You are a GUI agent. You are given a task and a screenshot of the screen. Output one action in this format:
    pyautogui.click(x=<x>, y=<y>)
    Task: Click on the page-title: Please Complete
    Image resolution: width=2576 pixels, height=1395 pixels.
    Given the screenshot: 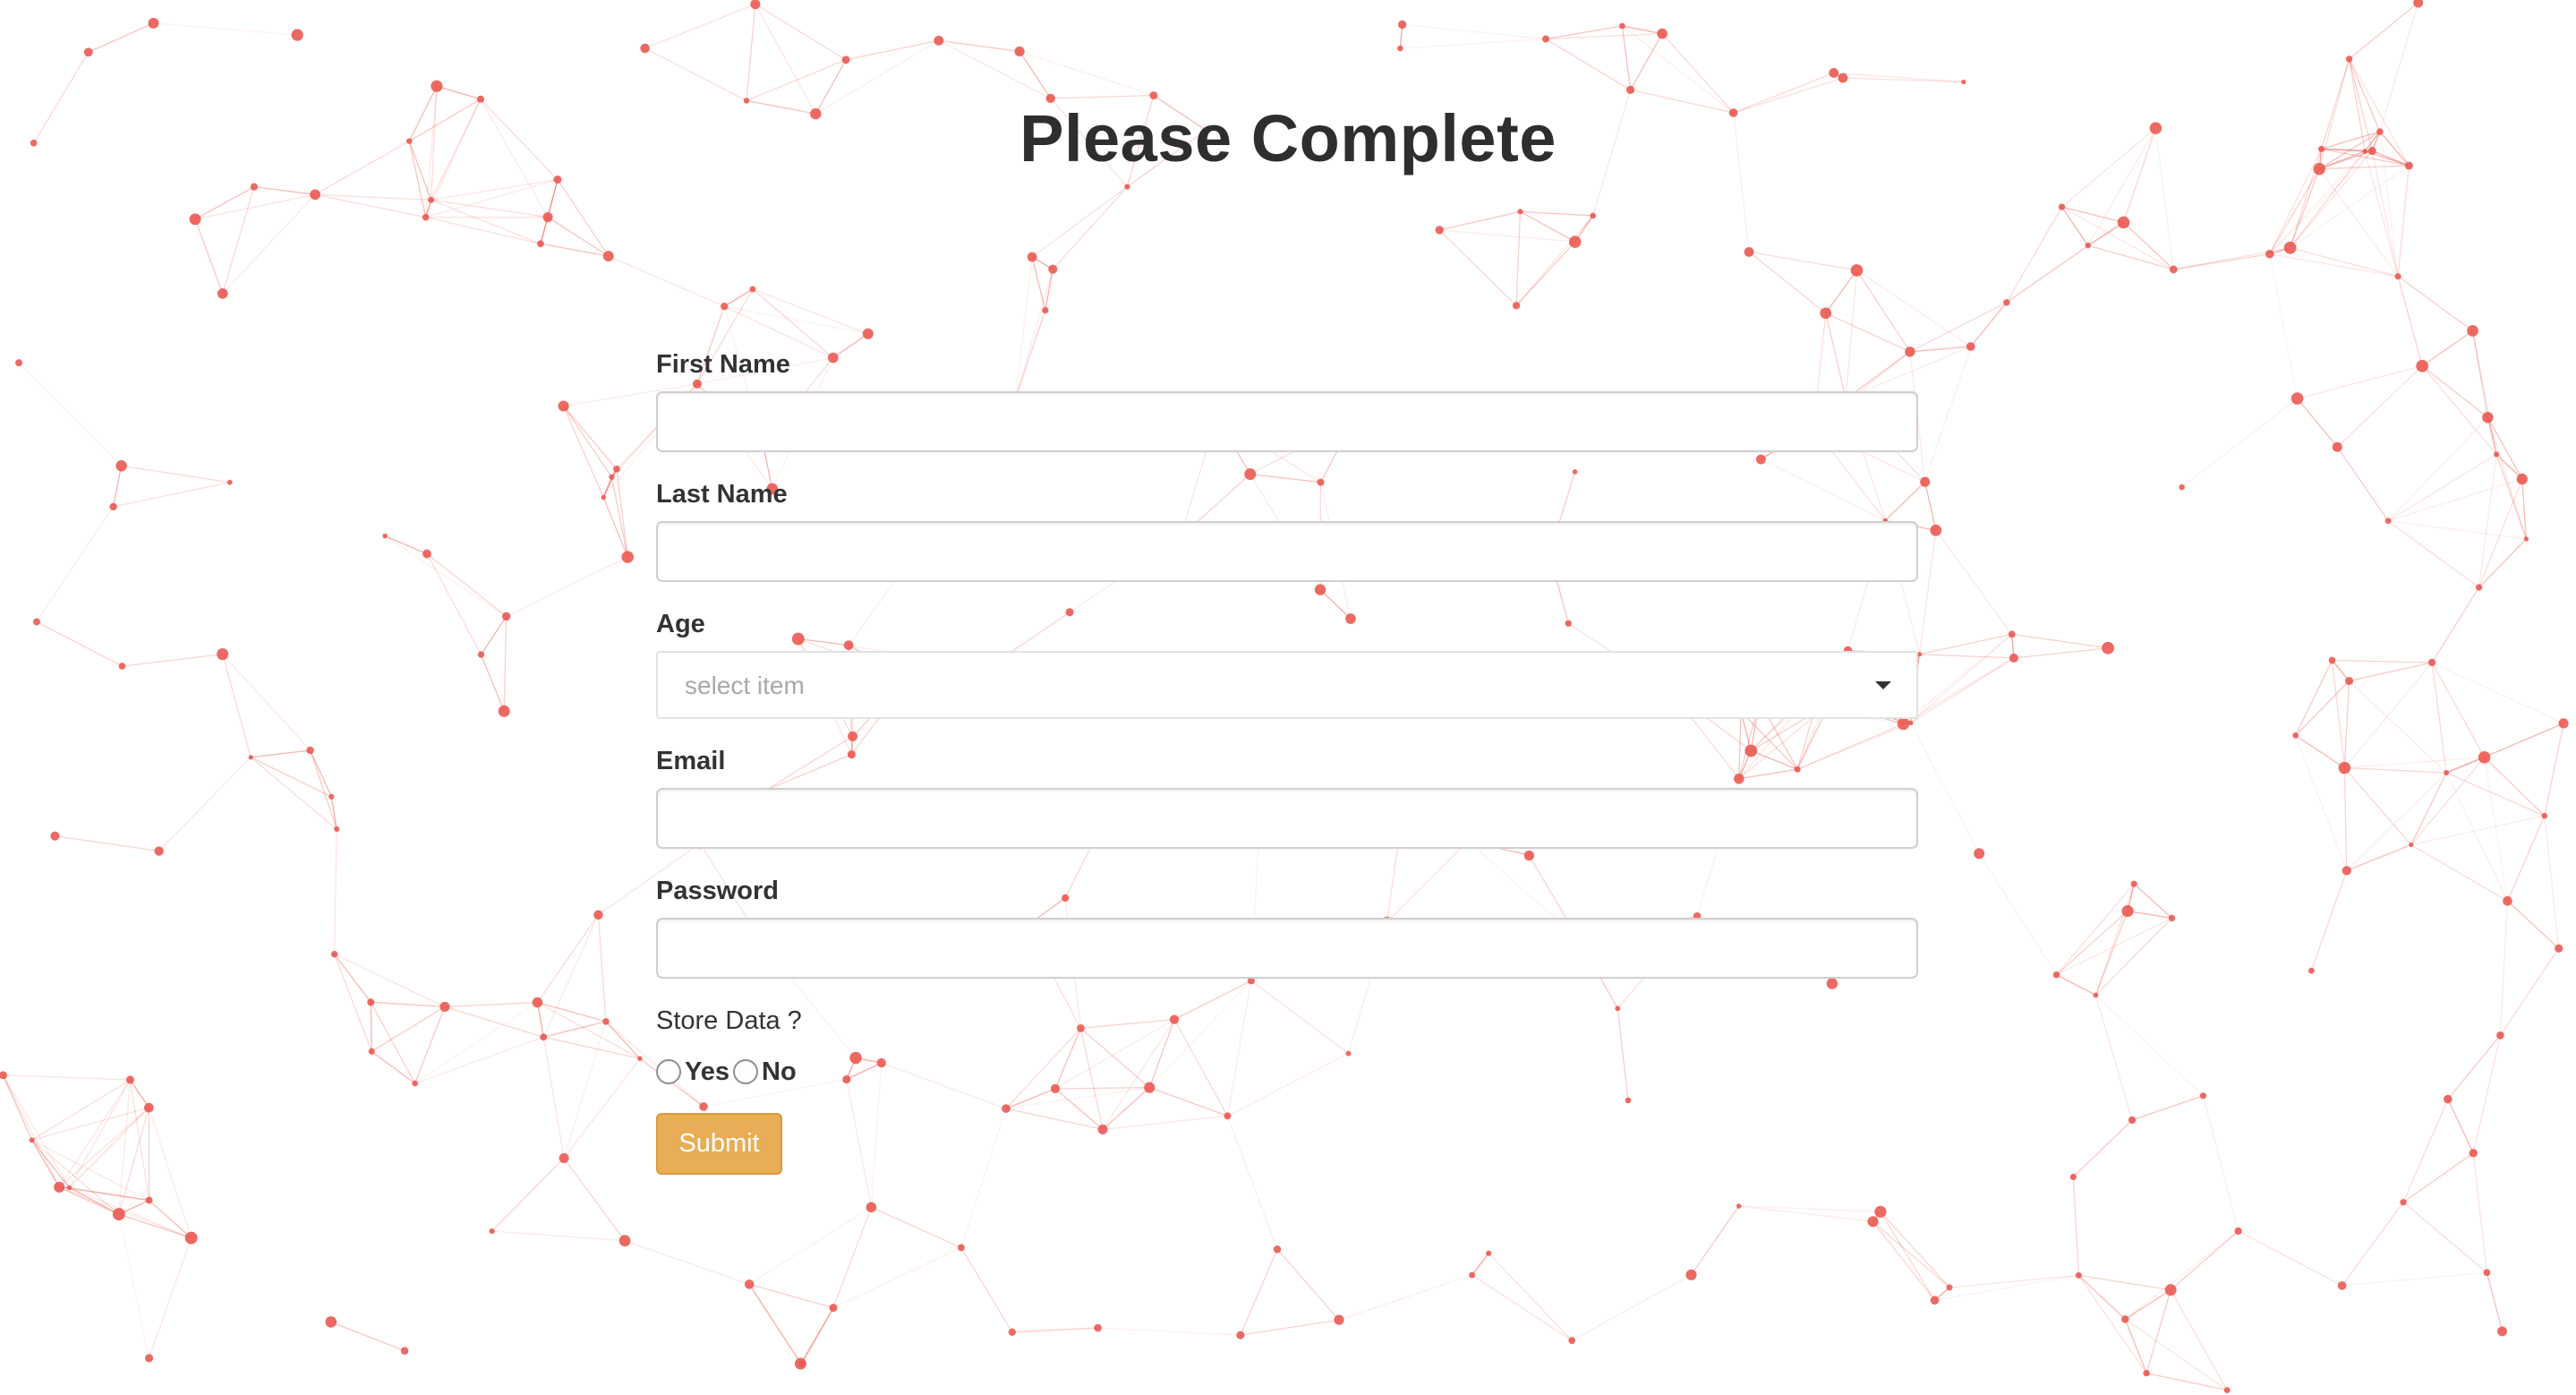 What is the action you would take?
    pyautogui.click(x=1288, y=138)
    